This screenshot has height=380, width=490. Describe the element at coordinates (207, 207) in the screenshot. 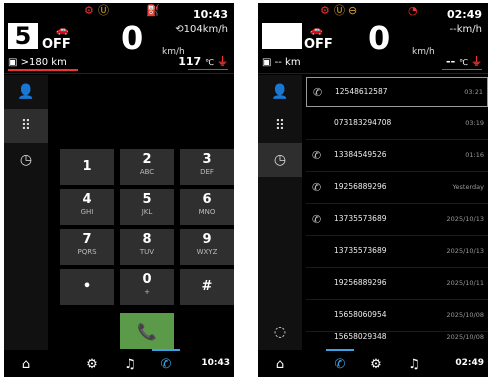

I see `key-6: 6 MNO` at that location.